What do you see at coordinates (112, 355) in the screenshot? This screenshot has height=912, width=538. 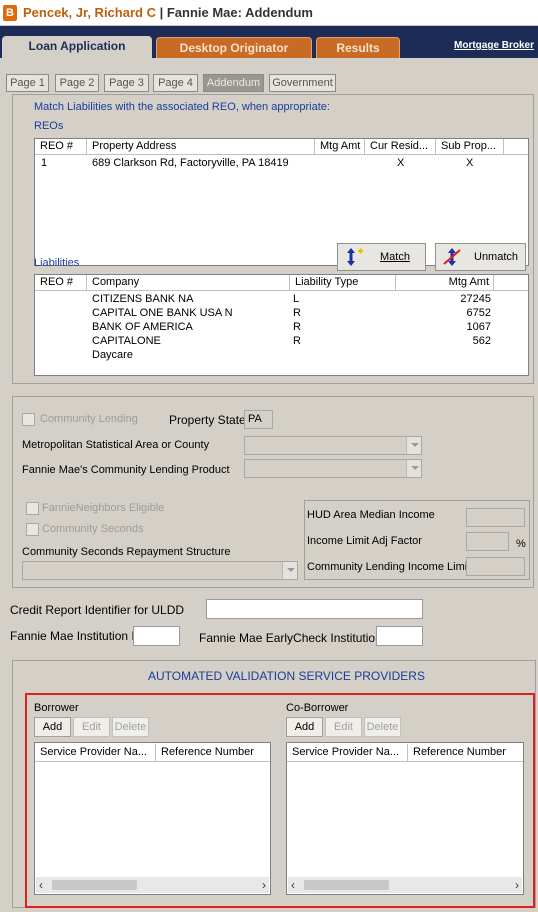 I see `company-name: Daycare` at bounding box center [112, 355].